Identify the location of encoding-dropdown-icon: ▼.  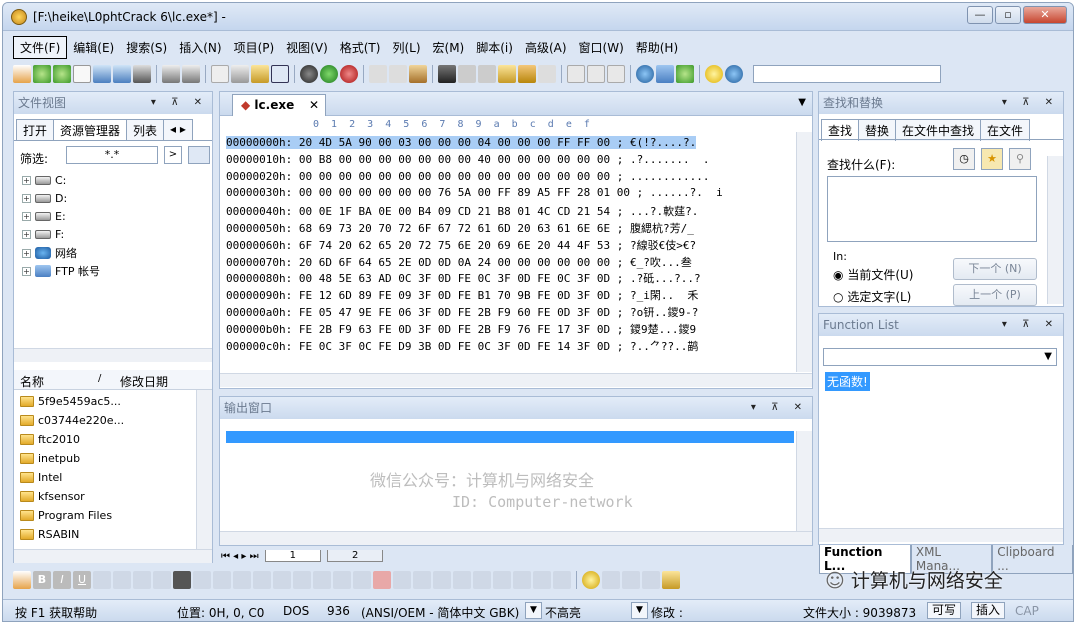
(533, 610).